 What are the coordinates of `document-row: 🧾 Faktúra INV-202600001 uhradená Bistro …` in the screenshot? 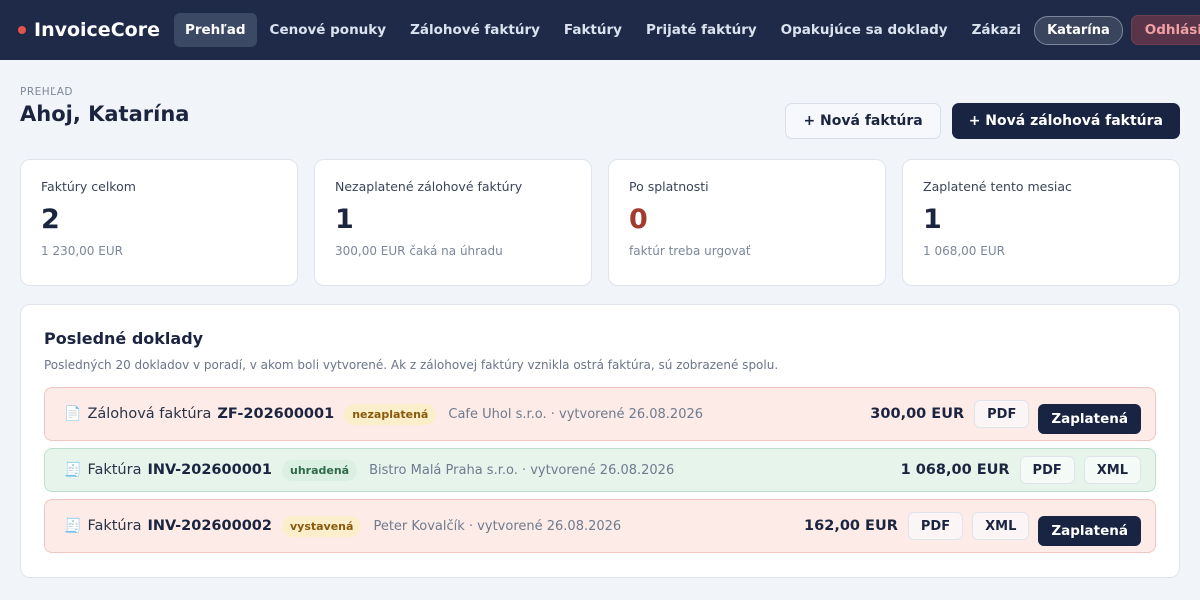 It's located at (600, 470).